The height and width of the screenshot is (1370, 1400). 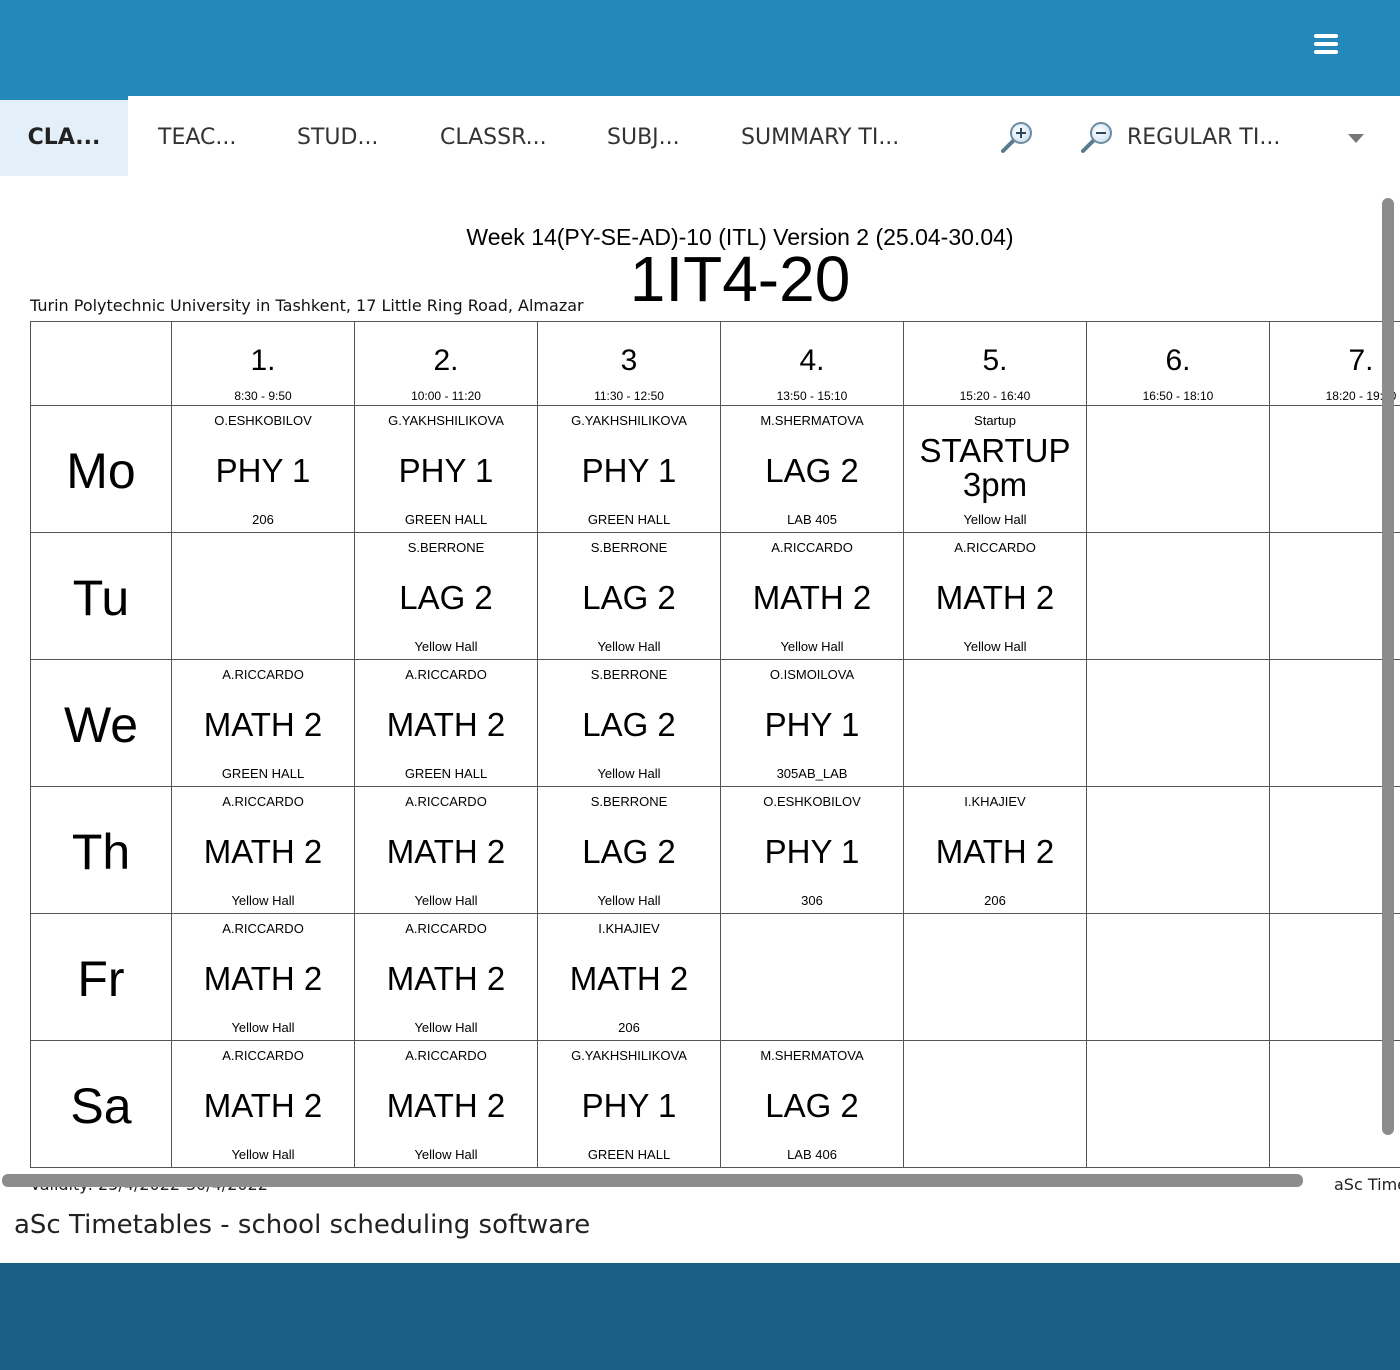 What do you see at coordinates (995, 801) in the screenshot?
I see `lesson-teacher: I.KHAJIEV` at bounding box center [995, 801].